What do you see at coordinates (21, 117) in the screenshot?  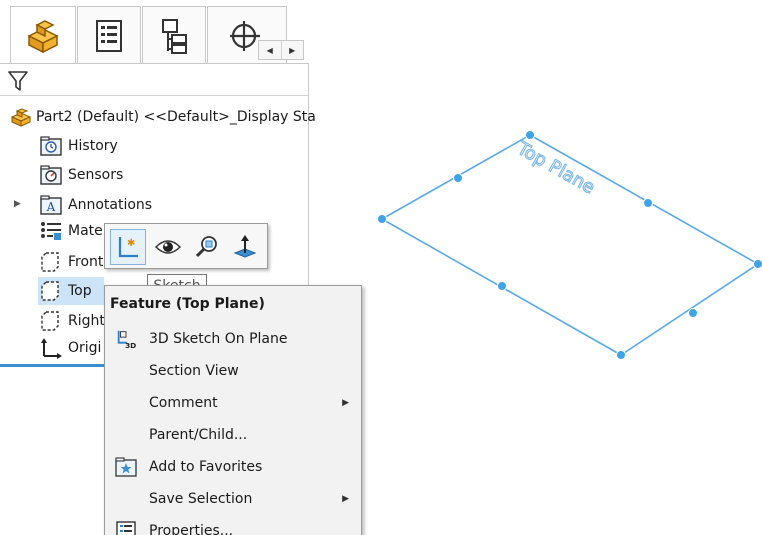 I see `part-icon` at bounding box center [21, 117].